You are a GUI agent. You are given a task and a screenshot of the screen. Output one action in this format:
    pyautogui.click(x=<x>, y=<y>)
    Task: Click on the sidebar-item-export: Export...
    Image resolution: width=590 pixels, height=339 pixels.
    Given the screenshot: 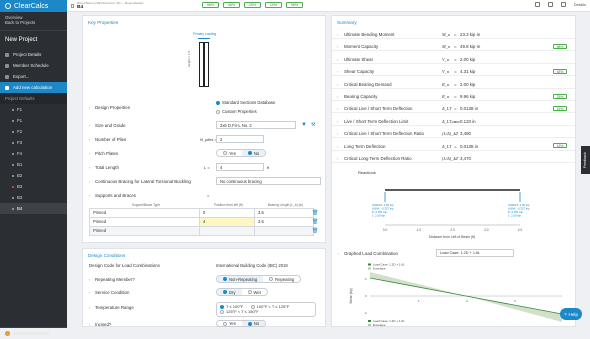 What is the action you would take?
    pyautogui.click(x=33, y=76)
    